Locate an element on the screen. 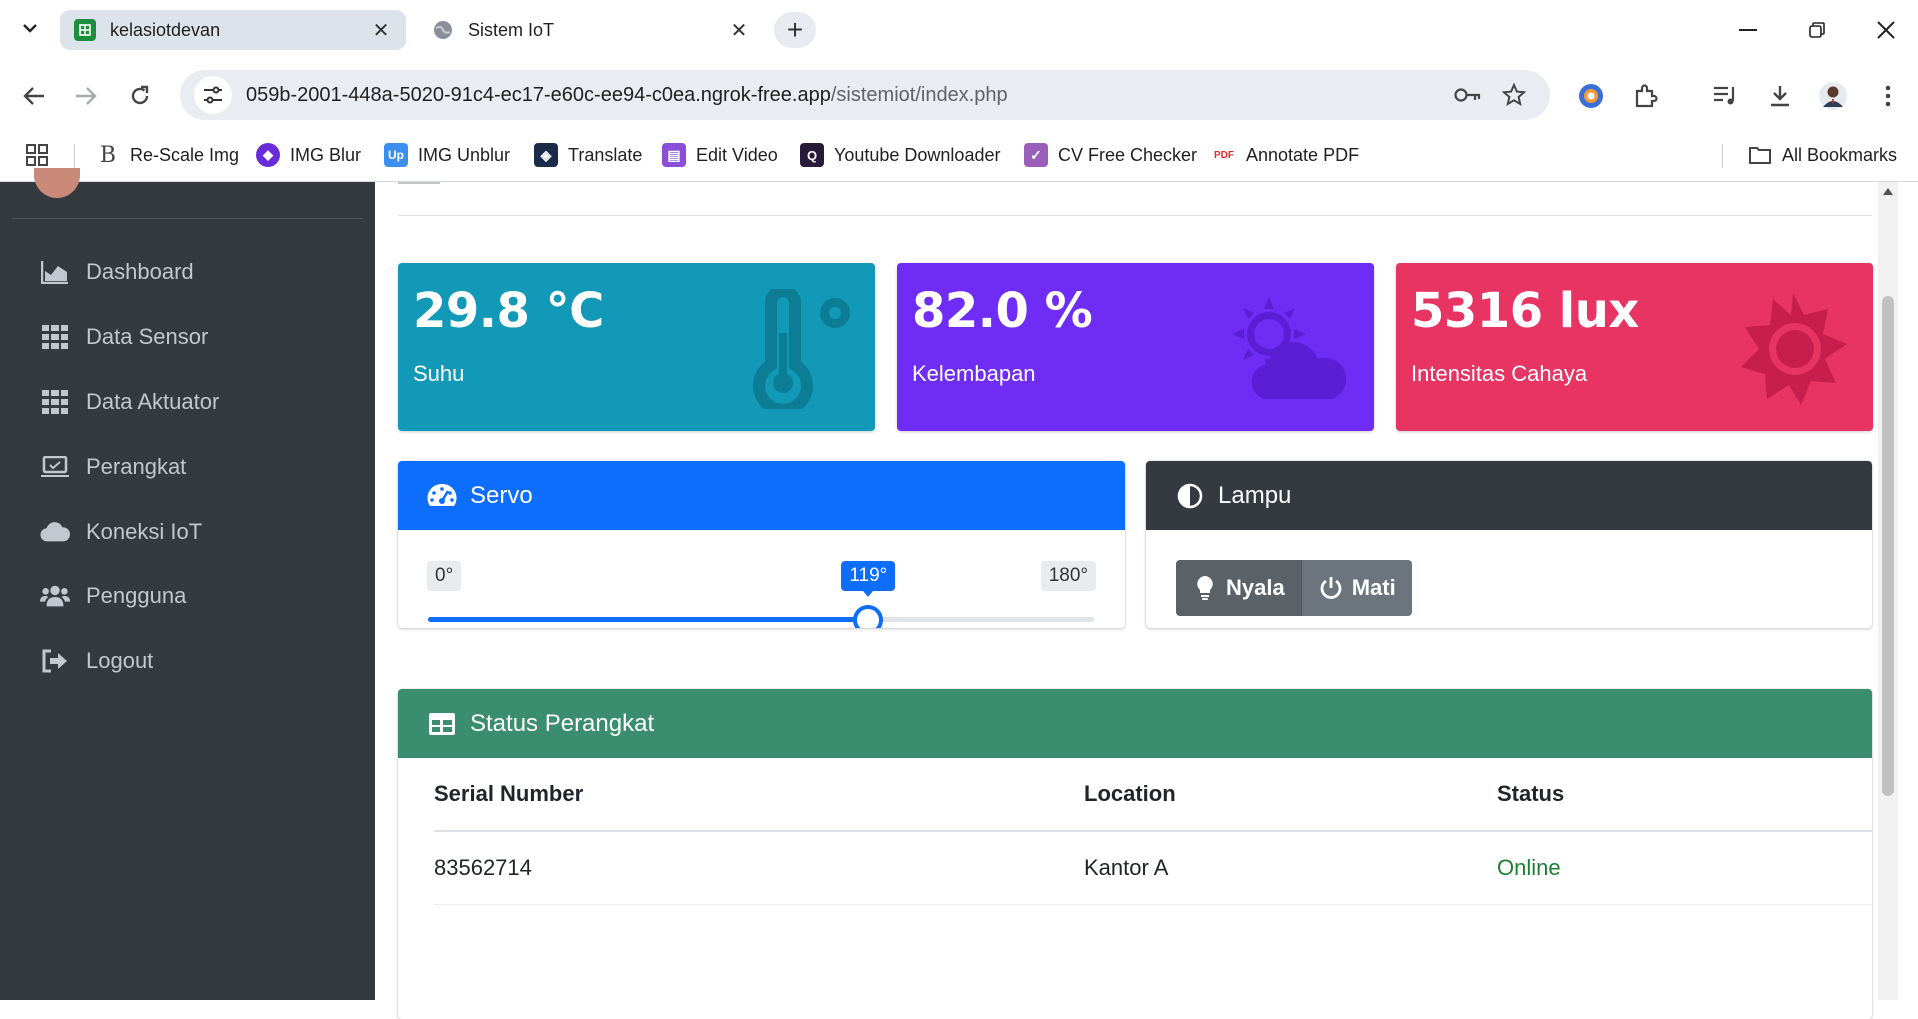  bookmark-edit-video: ▤ Edit Video is located at coordinates (720, 155).